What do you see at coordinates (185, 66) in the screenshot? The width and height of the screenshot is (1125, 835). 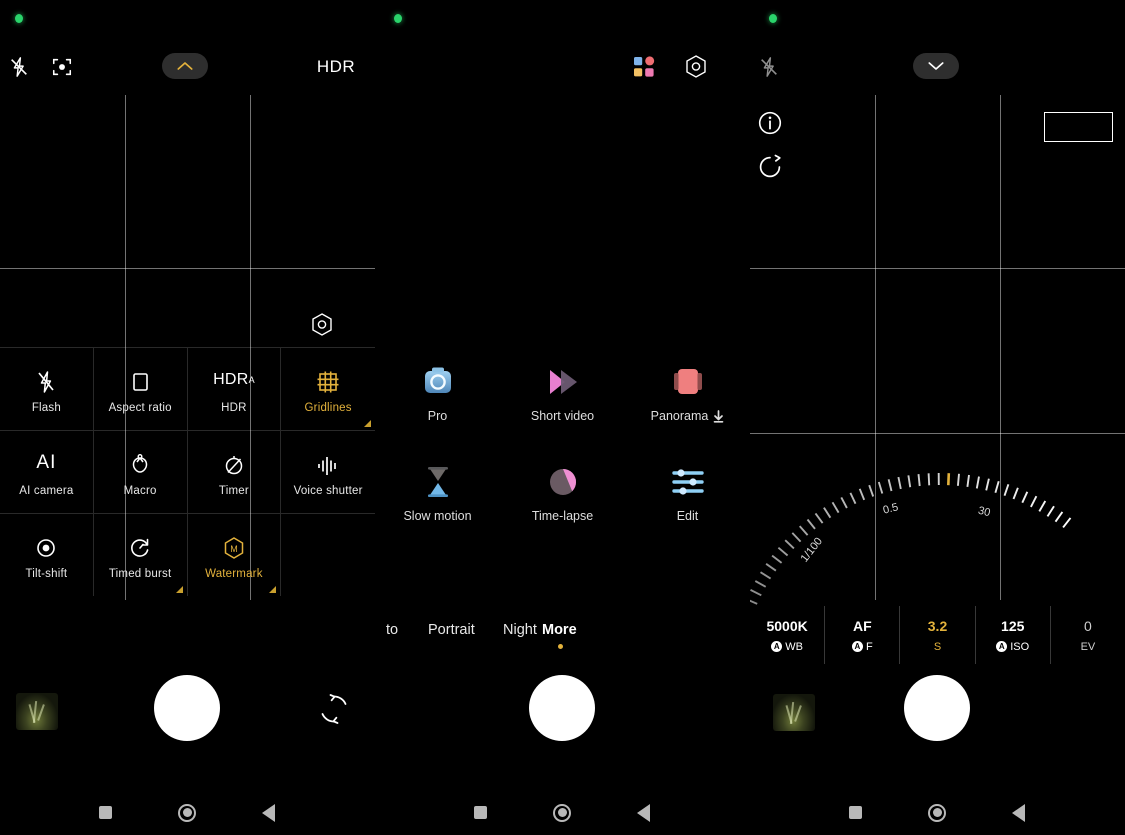 I see `expand-settings-button` at bounding box center [185, 66].